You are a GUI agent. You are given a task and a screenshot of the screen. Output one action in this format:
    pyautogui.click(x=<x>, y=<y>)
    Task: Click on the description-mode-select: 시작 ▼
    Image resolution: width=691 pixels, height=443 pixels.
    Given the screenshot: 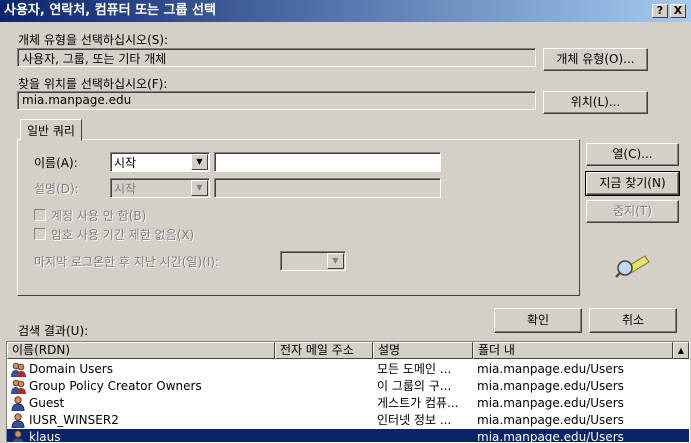 What is the action you would take?
    pyautogui.click(x=160, y=188)
    